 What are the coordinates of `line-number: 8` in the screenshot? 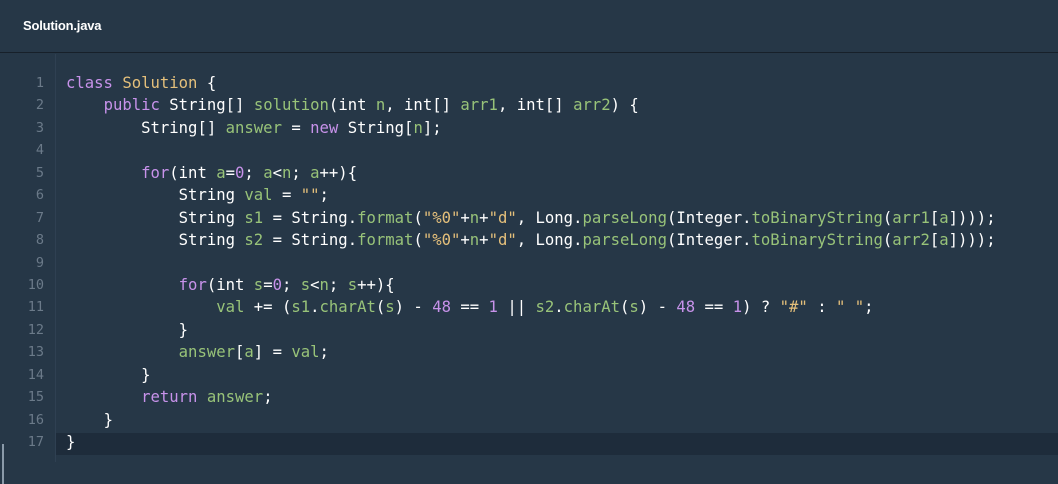 It's located at (39, 240).